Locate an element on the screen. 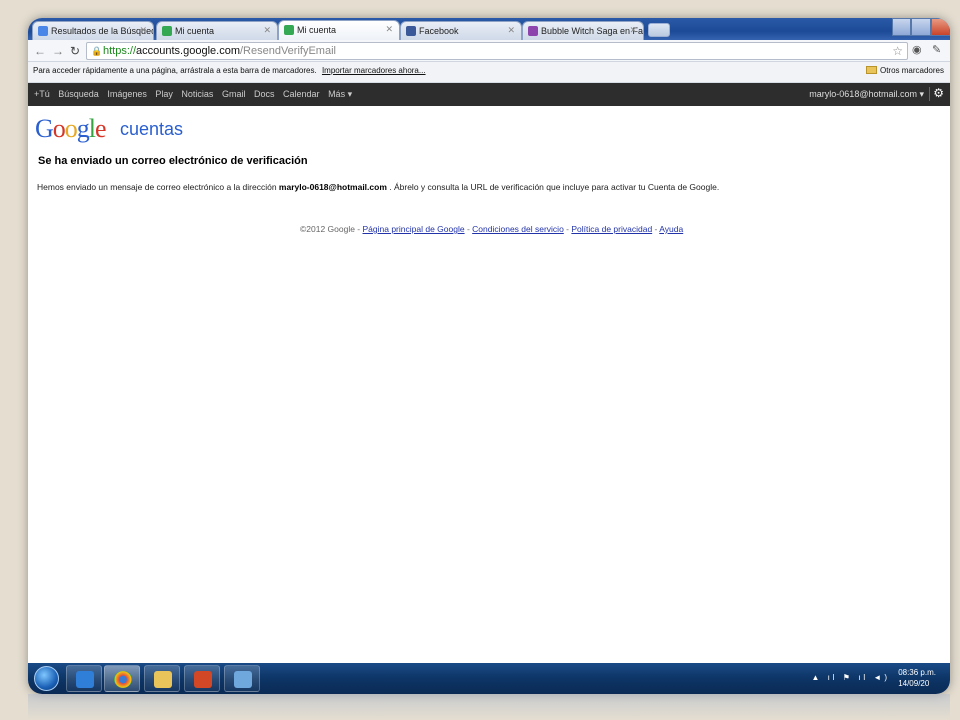 This screenshot has height=720, width=960. lock-icon: 🔒 is located at coordinates (97, 51).